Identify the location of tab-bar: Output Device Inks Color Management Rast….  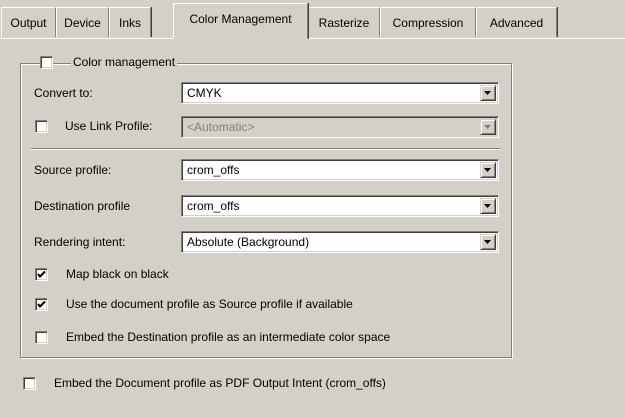
(312, 20).